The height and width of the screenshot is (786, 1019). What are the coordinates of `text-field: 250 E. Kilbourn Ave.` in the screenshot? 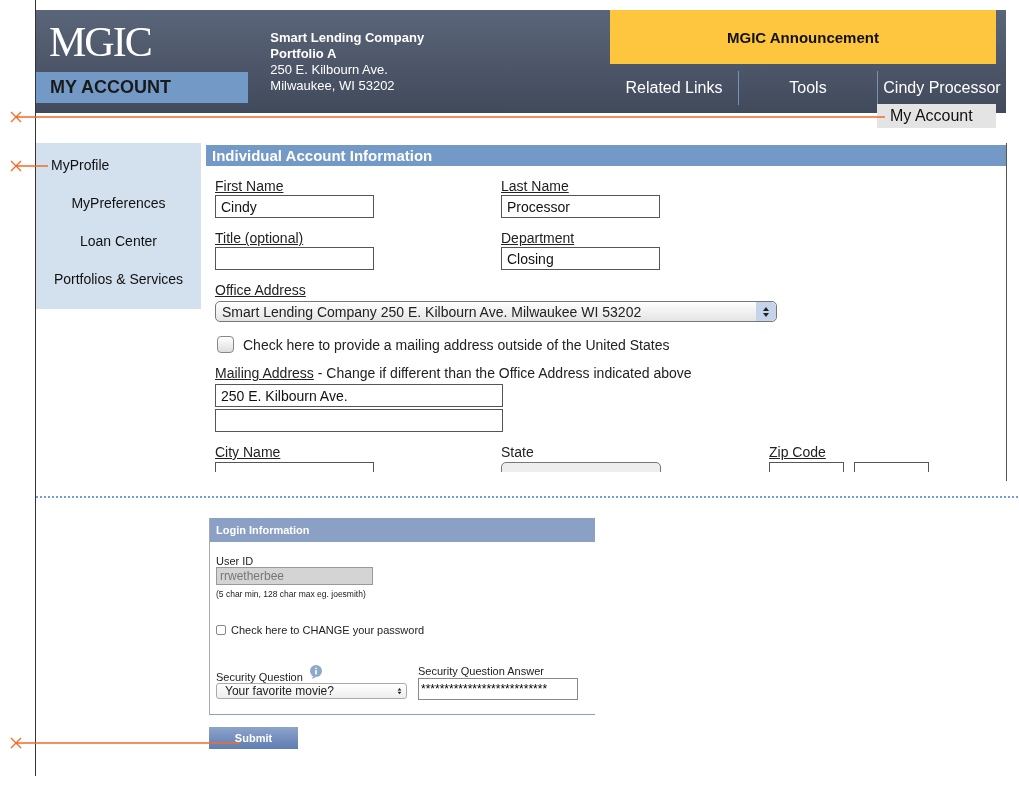 It's located at (359, 395).